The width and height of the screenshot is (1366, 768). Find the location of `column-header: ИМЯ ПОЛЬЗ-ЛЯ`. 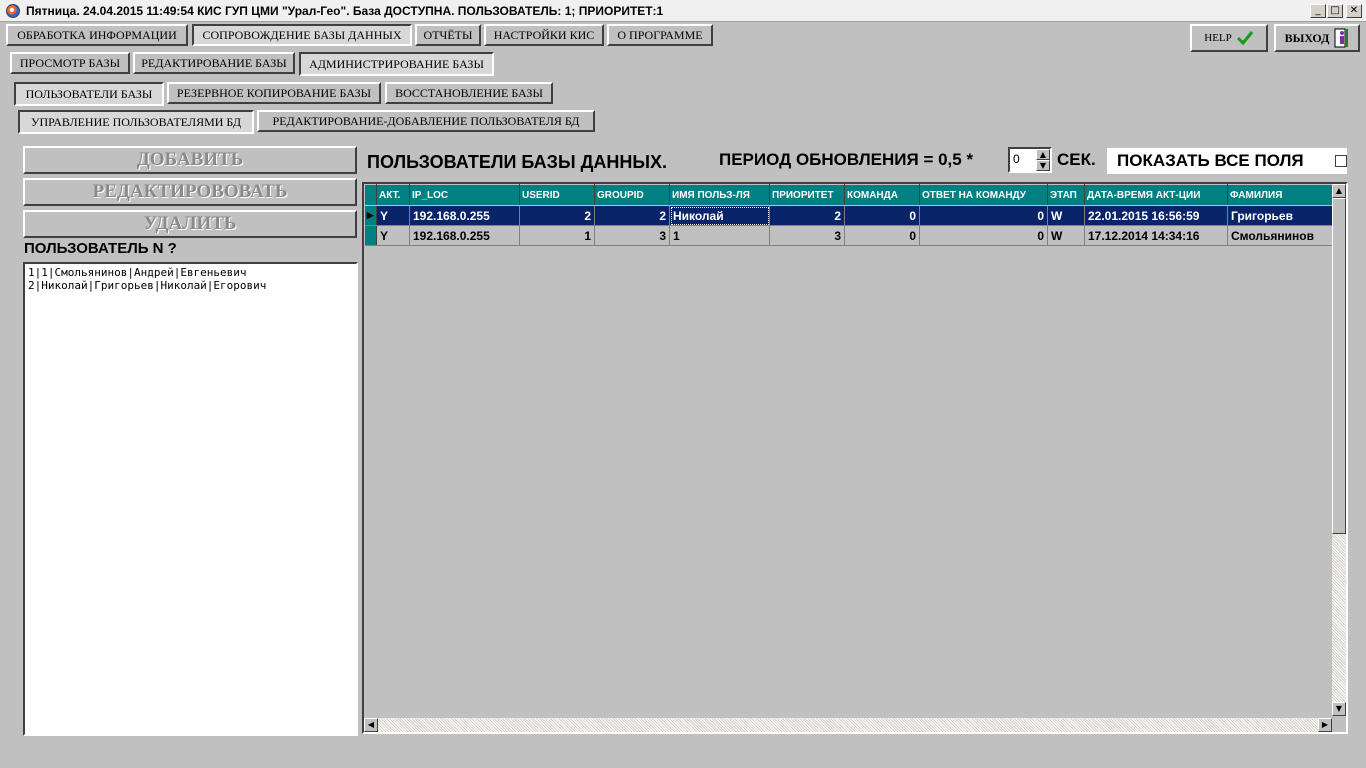

column-header: ИМЯ ПОЛЬЗ-ЛЯ is located at coordinates (719, 195).